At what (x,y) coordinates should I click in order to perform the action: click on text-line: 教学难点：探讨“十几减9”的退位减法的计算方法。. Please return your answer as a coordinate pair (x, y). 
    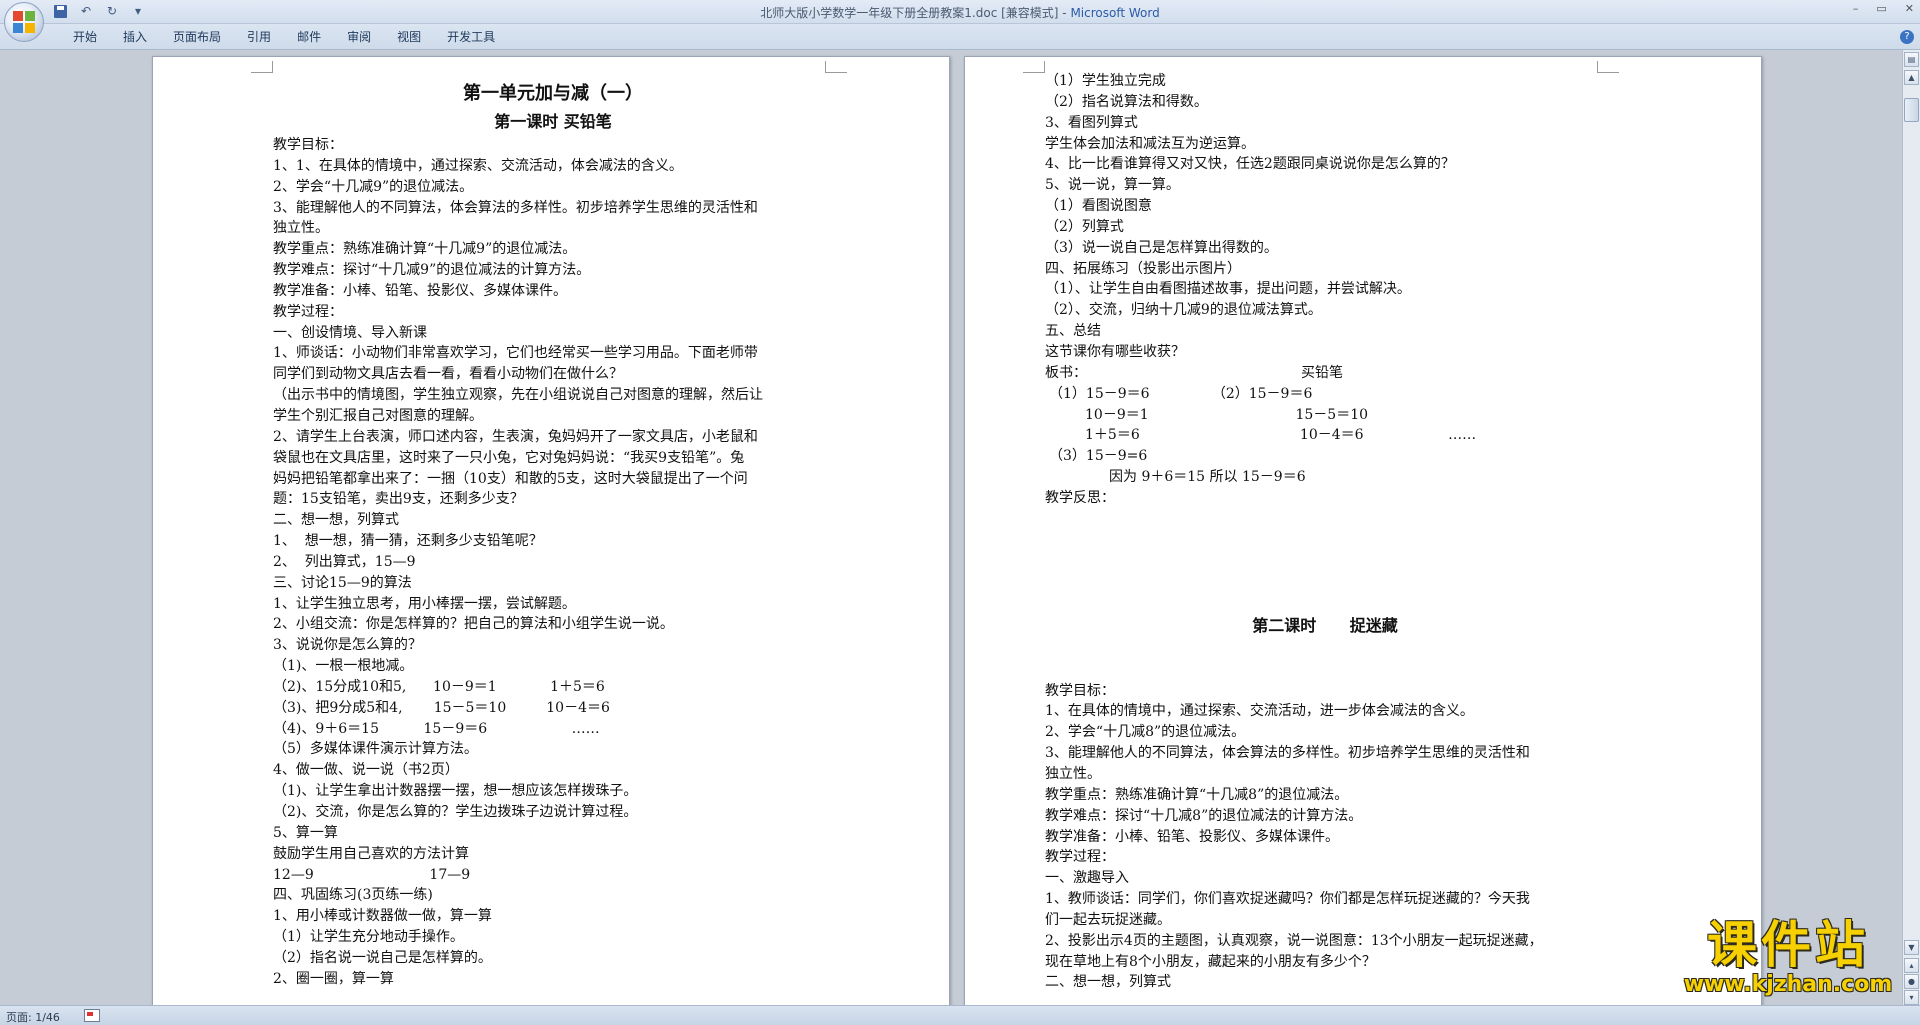
    Looking at the image, I should click on (432, 270).